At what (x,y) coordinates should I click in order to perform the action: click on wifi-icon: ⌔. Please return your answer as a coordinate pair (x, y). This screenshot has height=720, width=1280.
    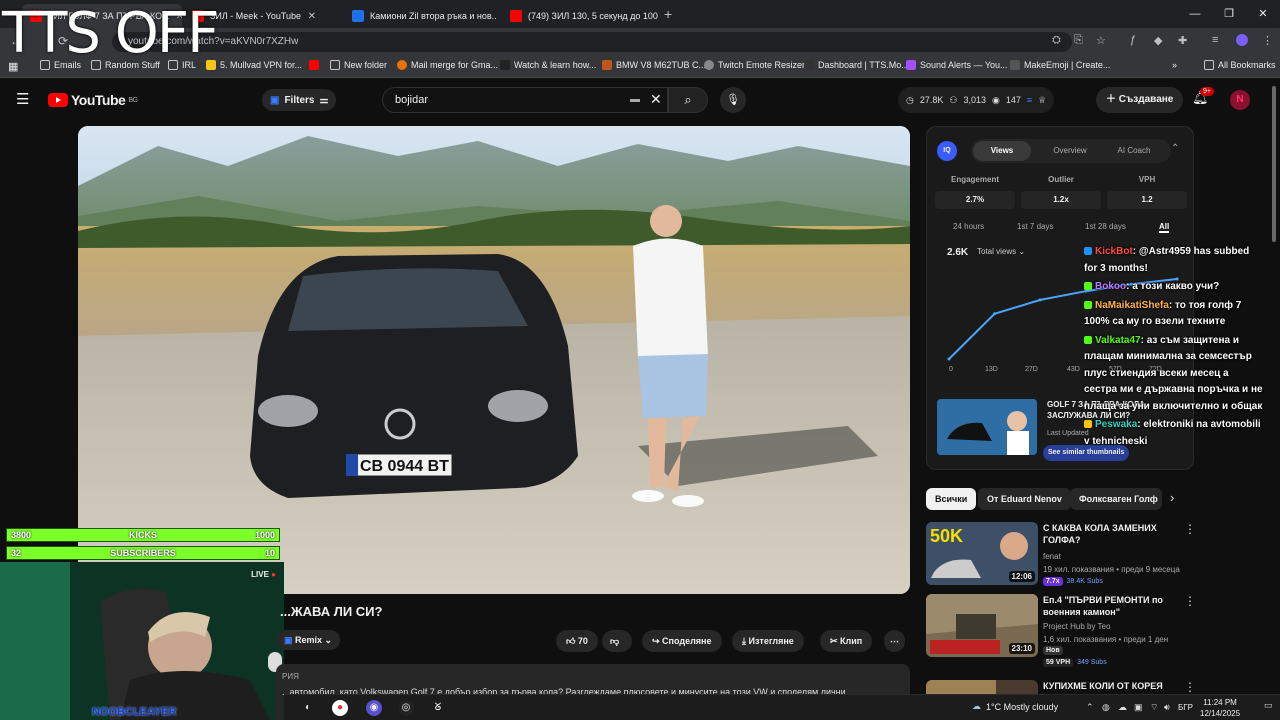
    Looking at the image, I should click on (1154, 707).